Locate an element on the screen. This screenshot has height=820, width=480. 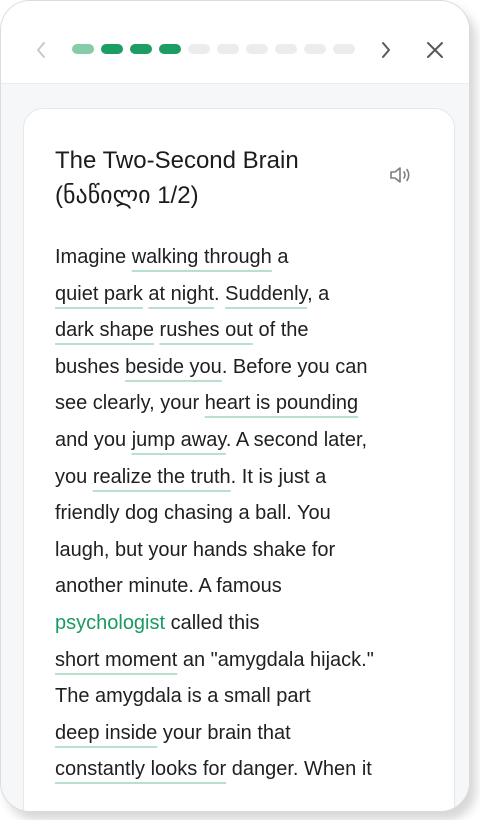
passage-text: , a is located at coordinates (318, 293).